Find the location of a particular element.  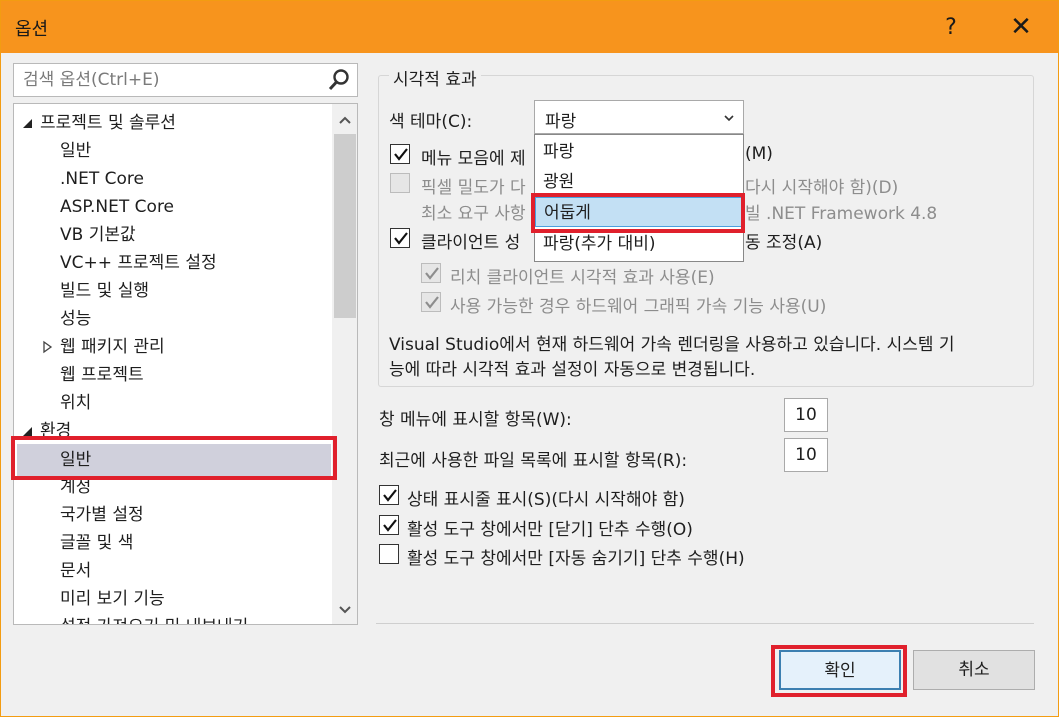

footer-divider is located at coordinates (705, 623).